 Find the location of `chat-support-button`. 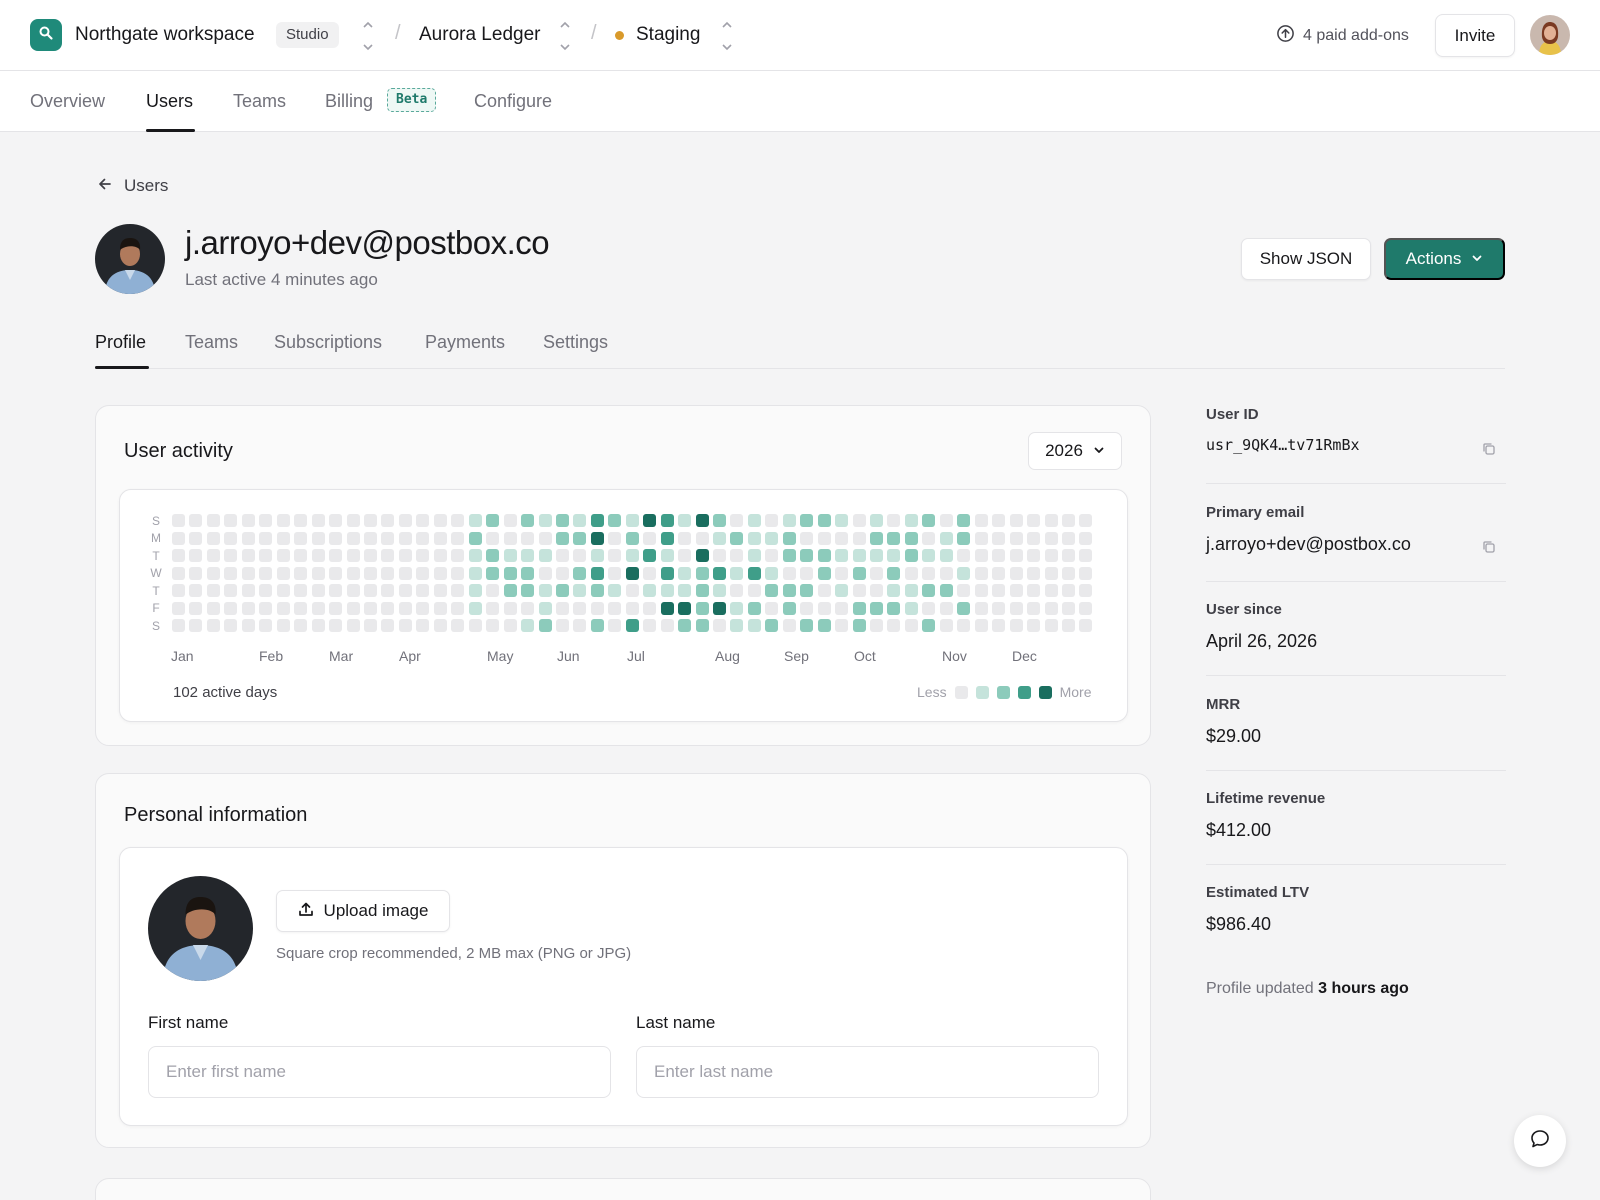

chat-support-button is located at coordinates (1540, 1141).